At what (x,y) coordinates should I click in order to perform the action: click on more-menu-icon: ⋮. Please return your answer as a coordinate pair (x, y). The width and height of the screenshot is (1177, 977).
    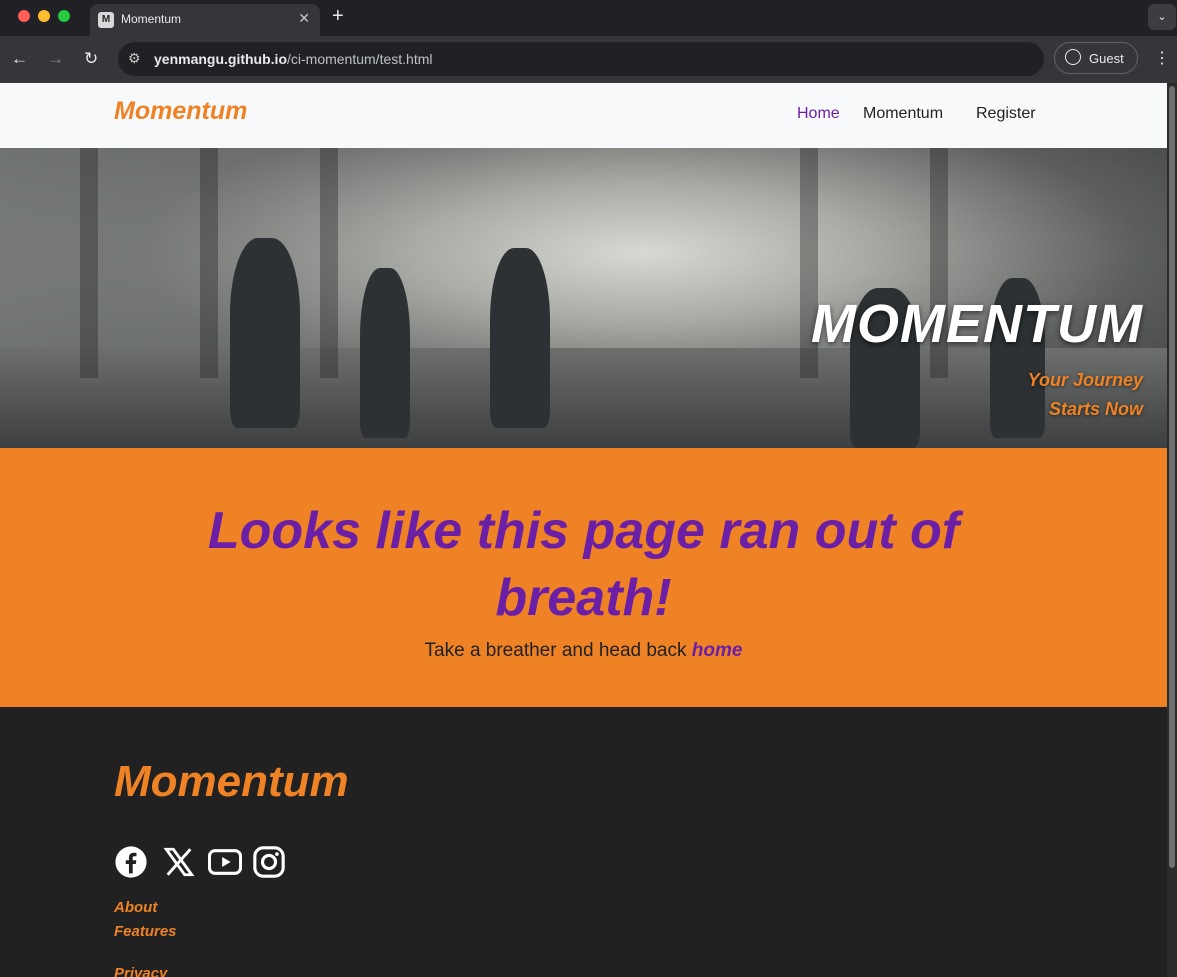
    Looking at the image, I should click on (1162, 58).